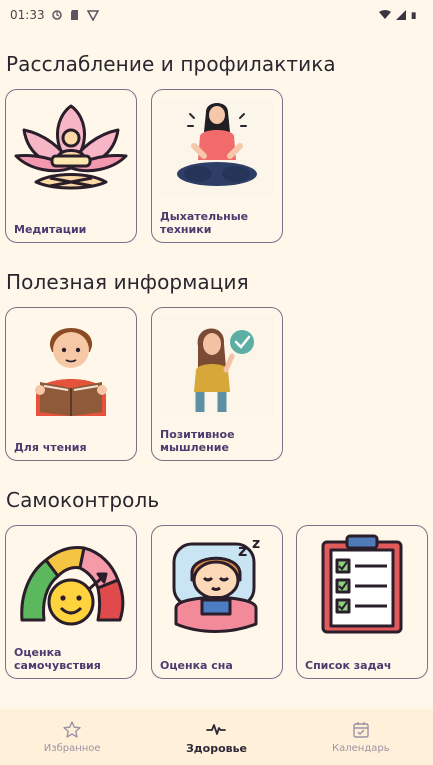 This screenshot has width=433, height=765. I want to click on nav-item-calendar: Календарь, so click(361, 737).